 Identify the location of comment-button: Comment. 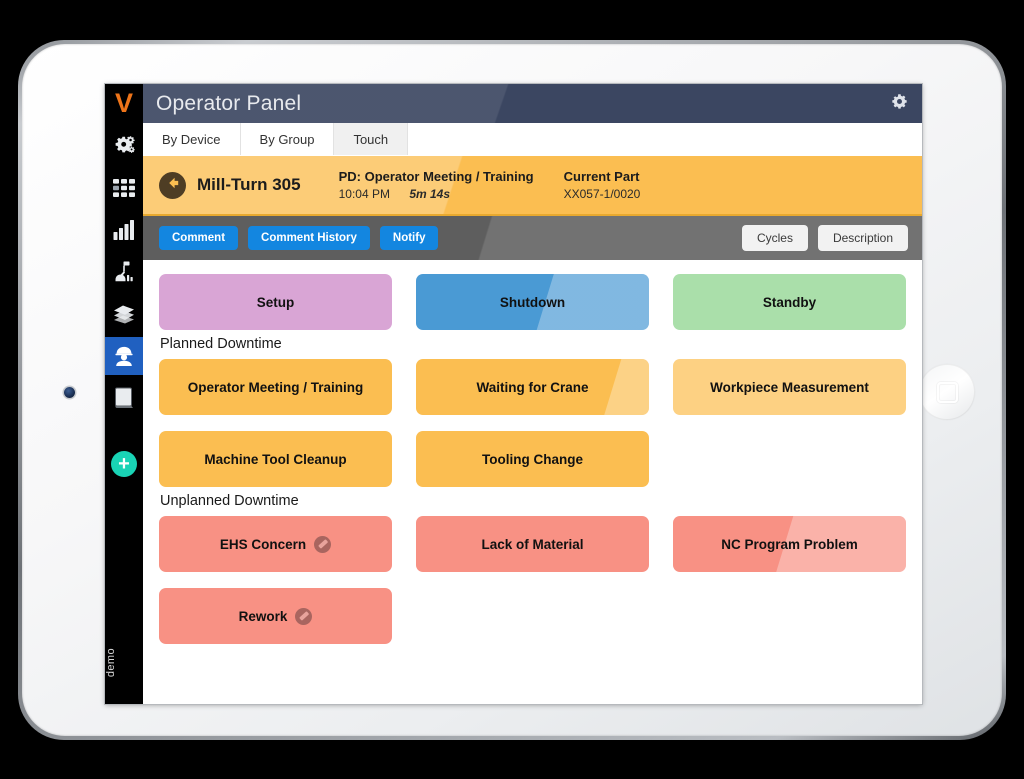
(199, 238).